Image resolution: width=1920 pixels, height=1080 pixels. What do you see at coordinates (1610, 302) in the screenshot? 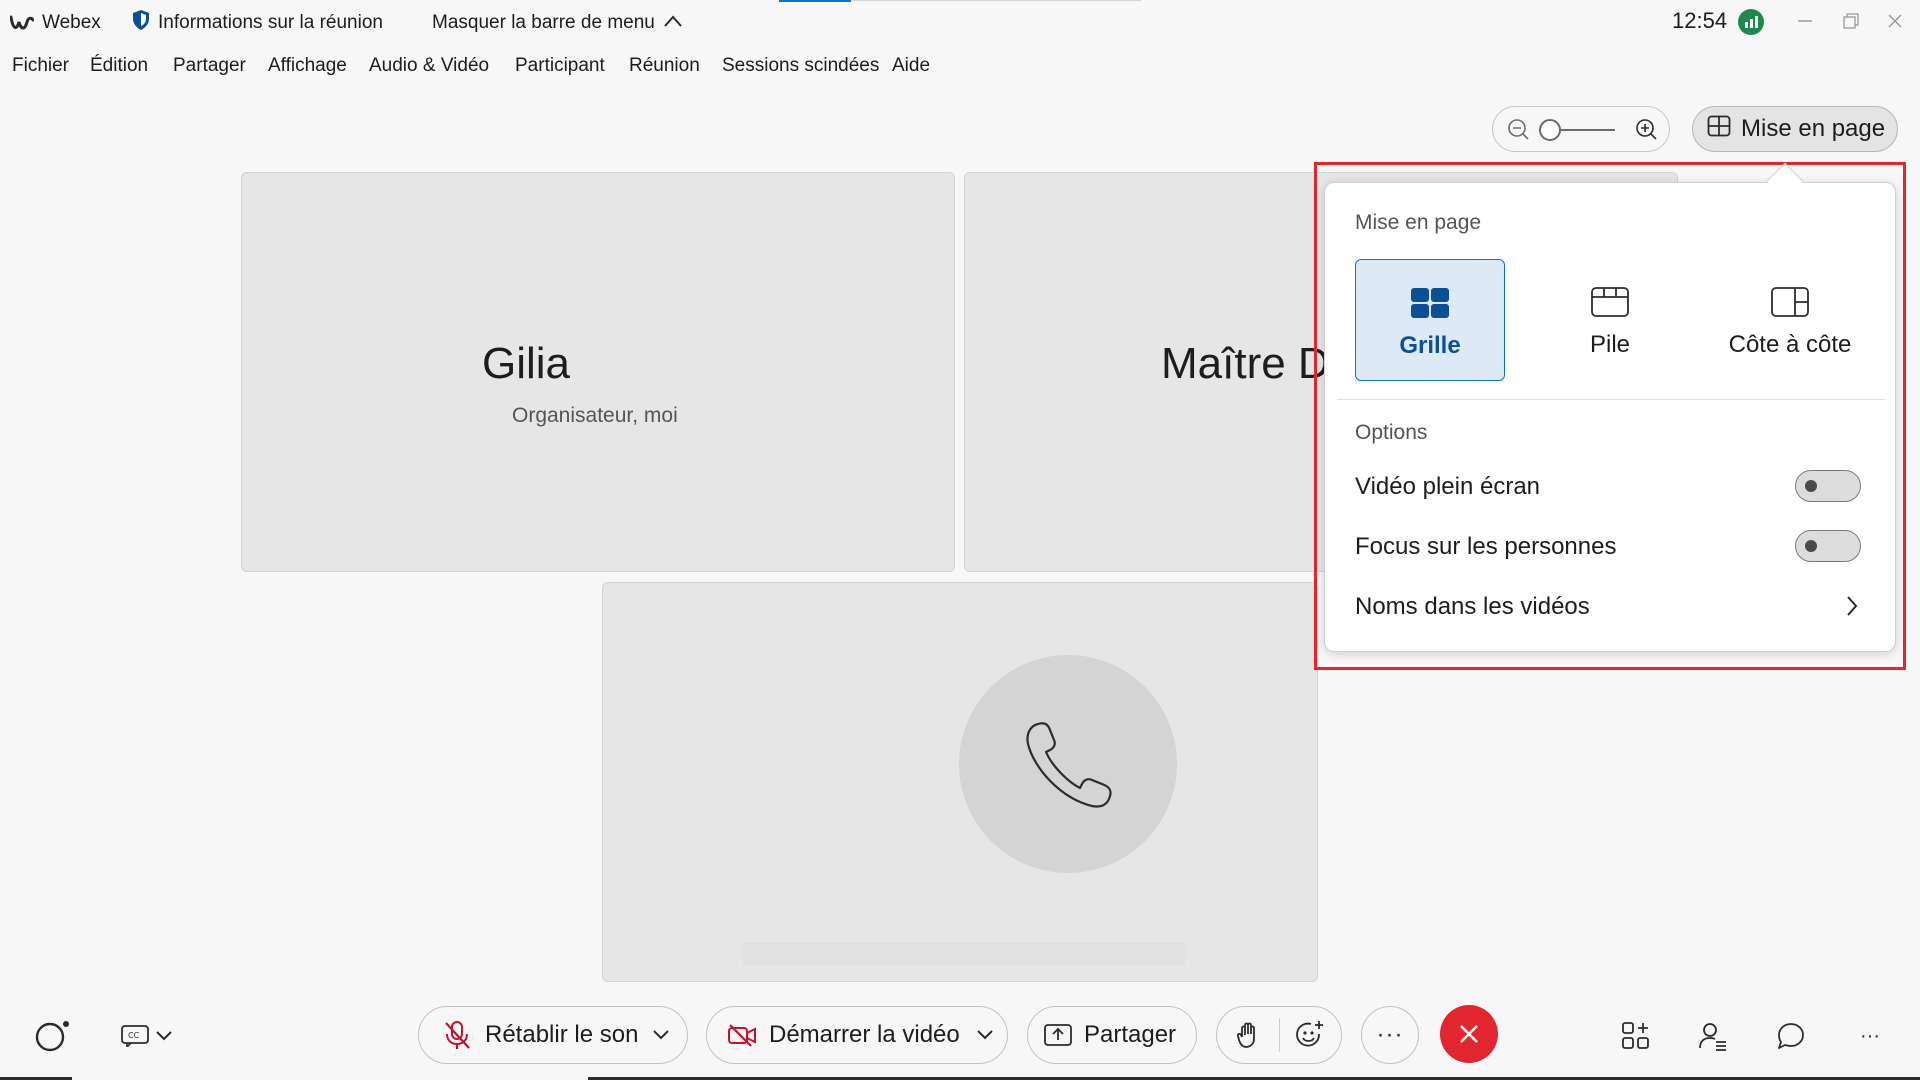
I see `stack-icon` at bounding box center [1610, 302].